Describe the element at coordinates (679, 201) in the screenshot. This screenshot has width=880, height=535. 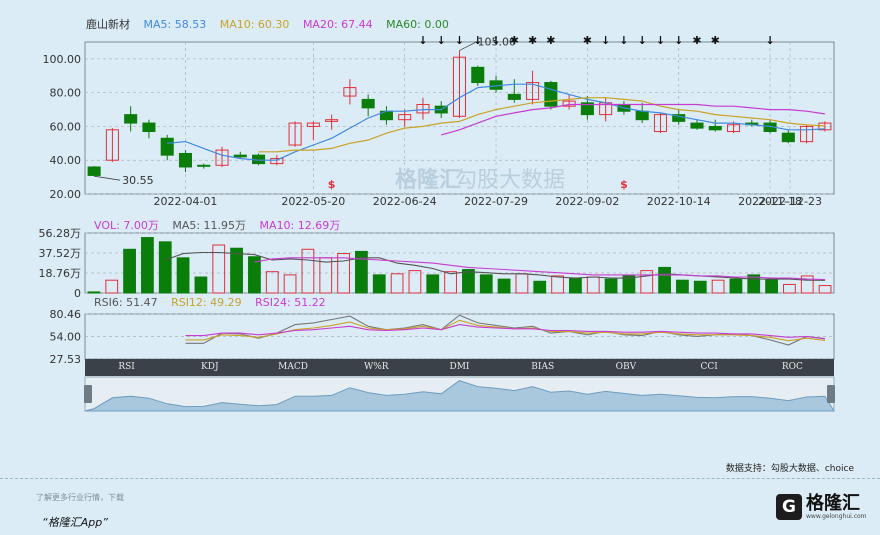
I see `x-axis-tick: 2022-10-14` at that location.